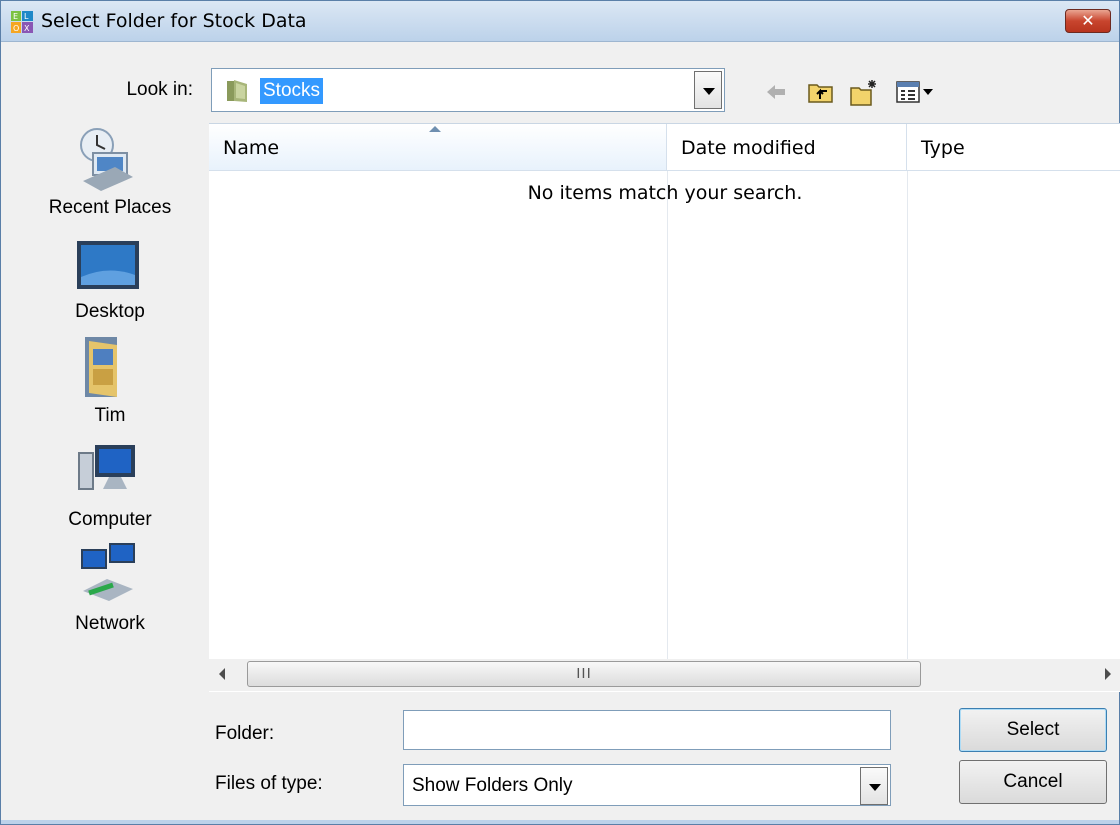 This screenshot has width=1120, height=825. I want to click on files-of-type-dropdown-button, so click(874, 786).